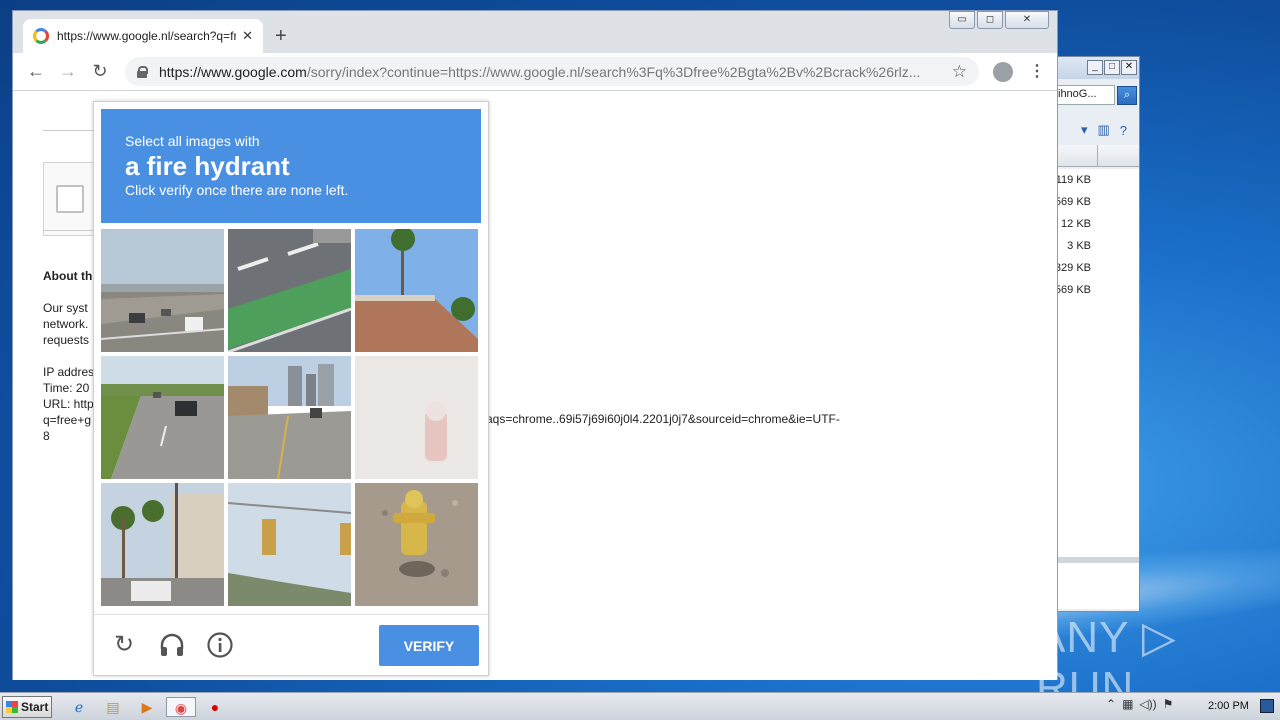 The image size is (1280, 720). Describe the element at coordinates (1103, 130) in the screenshot. I see `preview-pane-icon: ▥` at that location.